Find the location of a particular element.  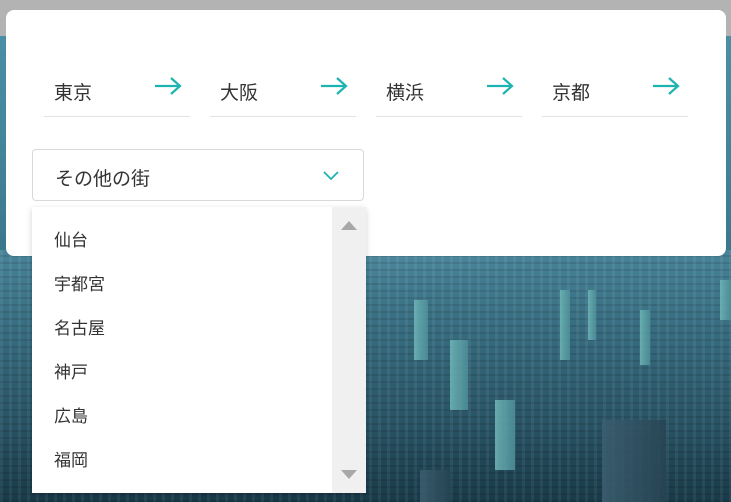

dropdown-option-utsunomiya: 宇都宮 is located at coordinates (182, 285).